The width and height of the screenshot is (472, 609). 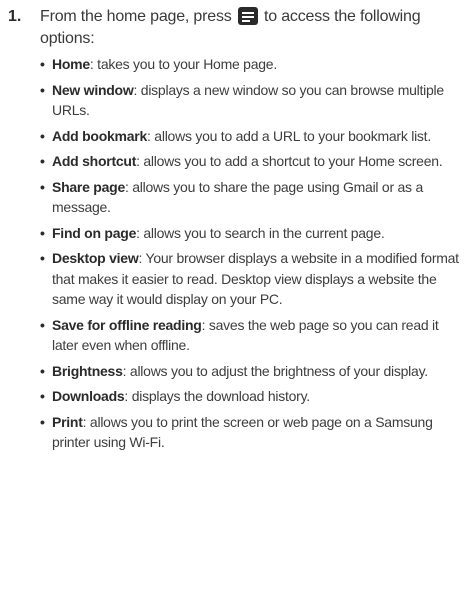 What do you see at coordinates (88, 396) in the screenshot?
I see `option-term: Downloads` at bounding box center [88, 396].